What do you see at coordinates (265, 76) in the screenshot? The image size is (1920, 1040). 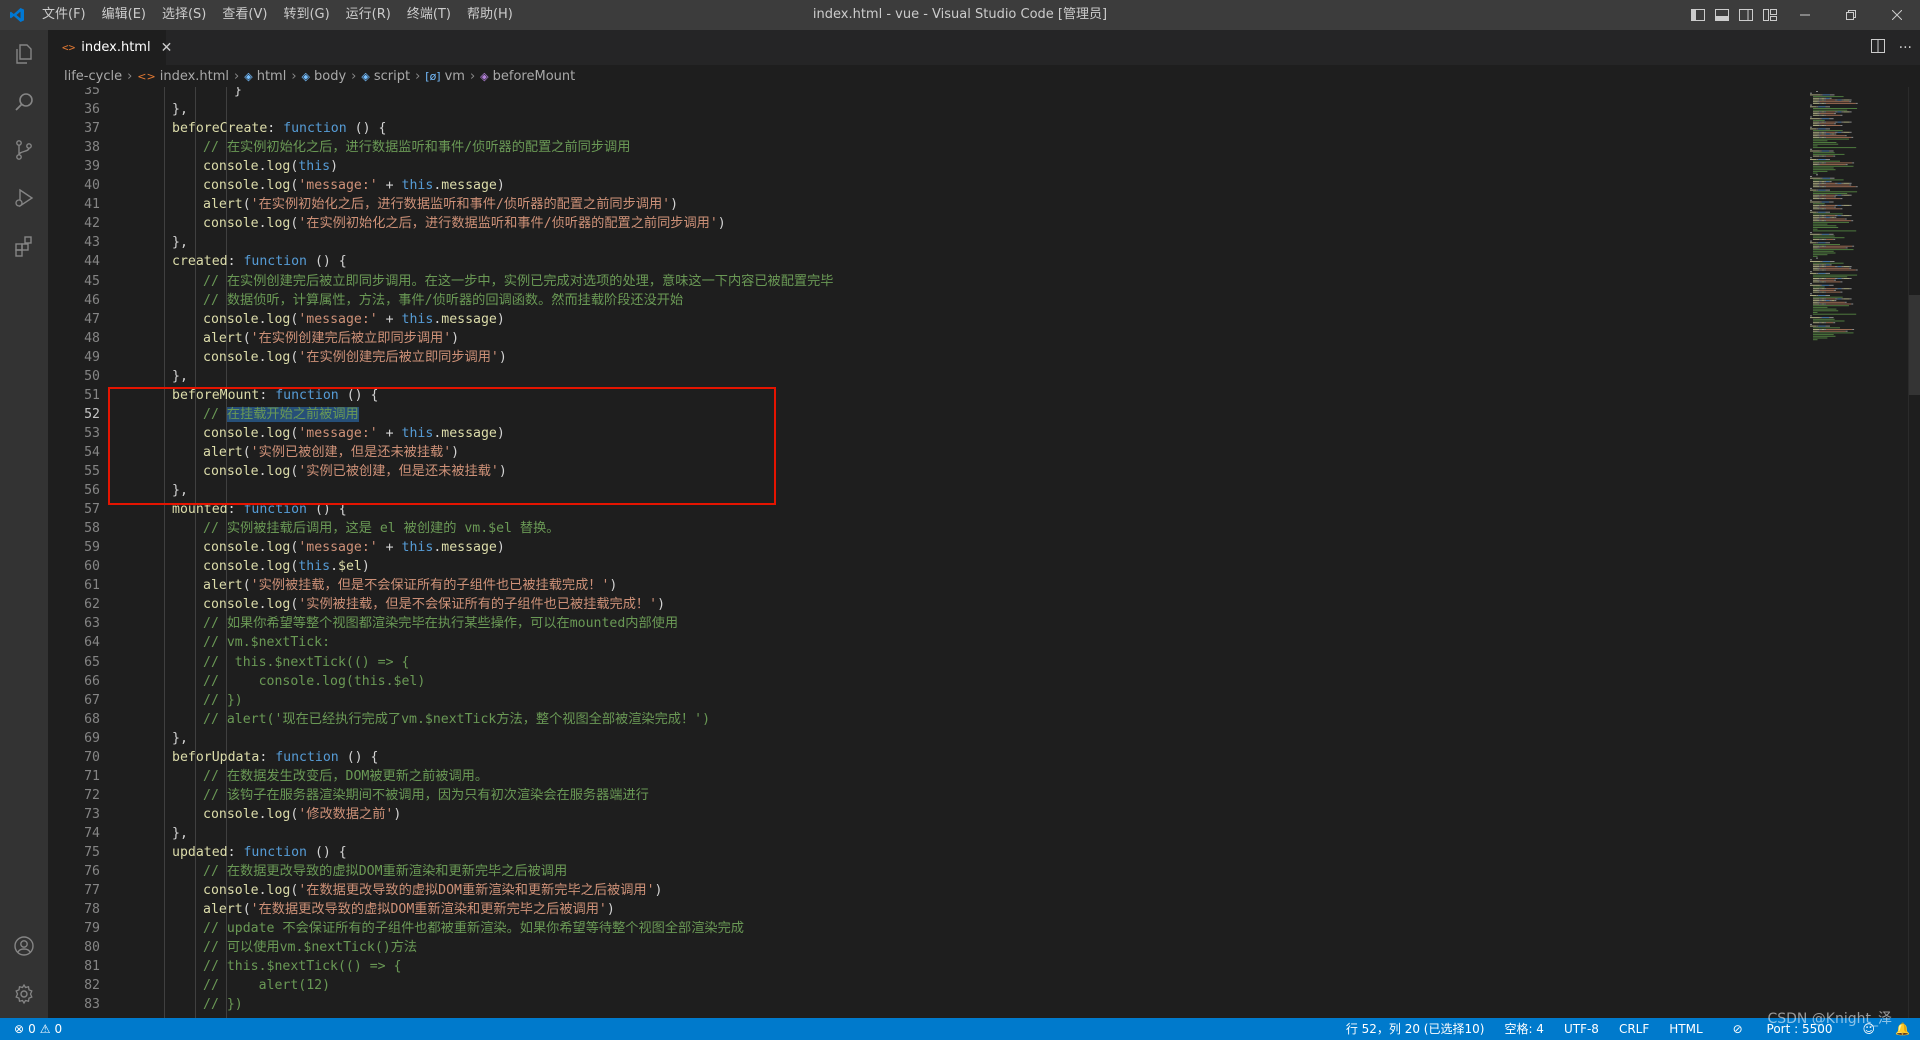 I see `breadcrumb-item: ◈ html` at bounding box center [265, 76].